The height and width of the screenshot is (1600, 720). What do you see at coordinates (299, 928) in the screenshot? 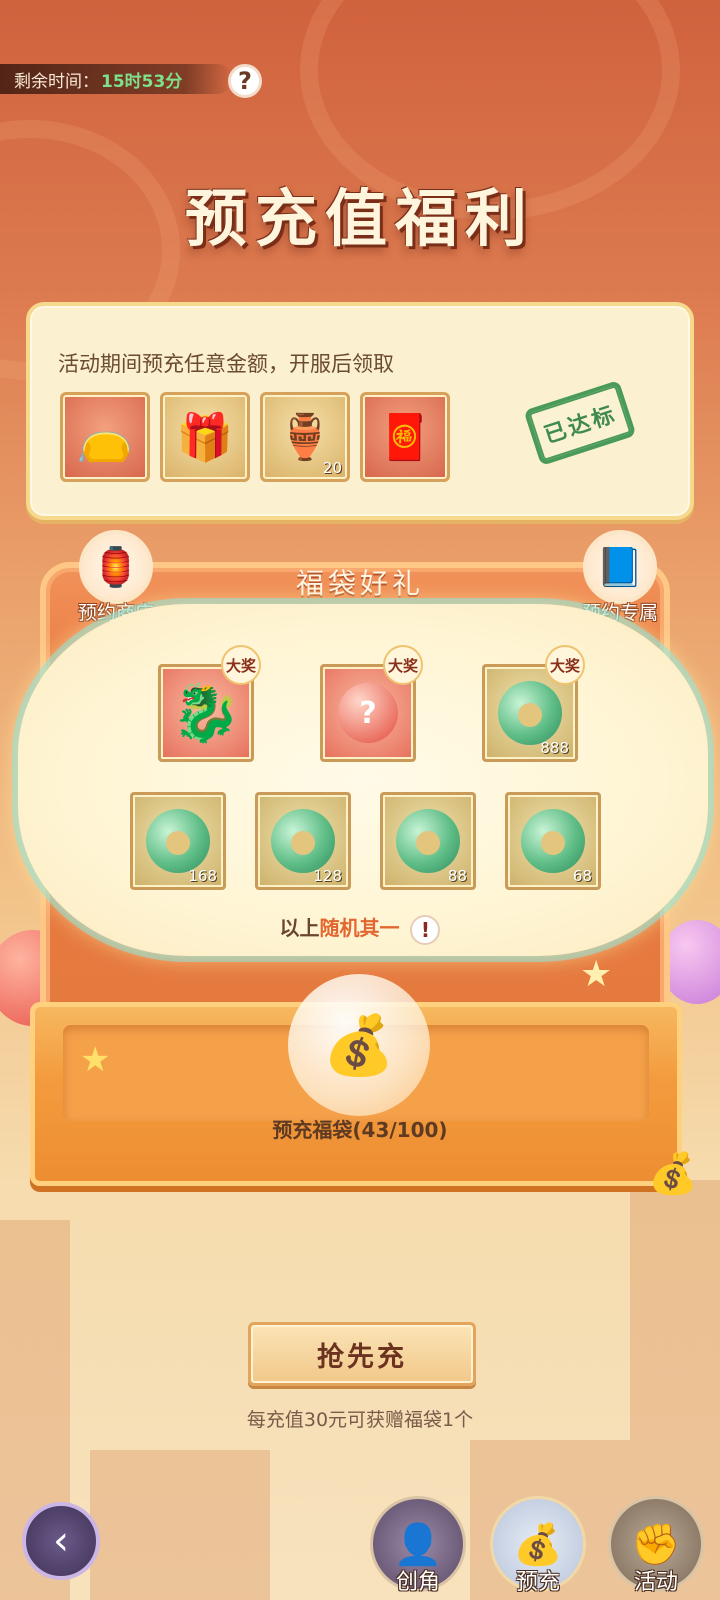
I see `random-prefix: 以上` at bounding box center [299, 928].